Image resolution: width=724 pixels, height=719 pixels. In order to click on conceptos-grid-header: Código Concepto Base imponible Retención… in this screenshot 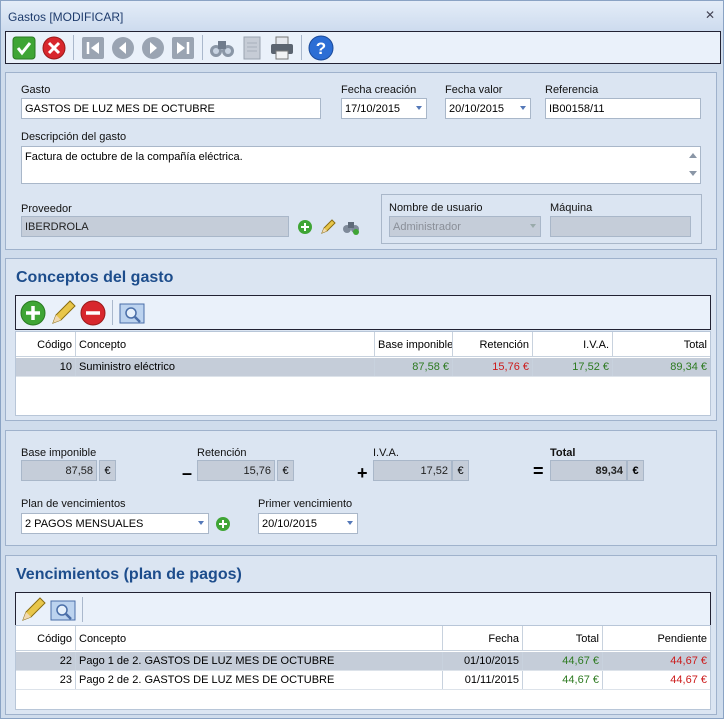, I will do `click(363, 344)`.